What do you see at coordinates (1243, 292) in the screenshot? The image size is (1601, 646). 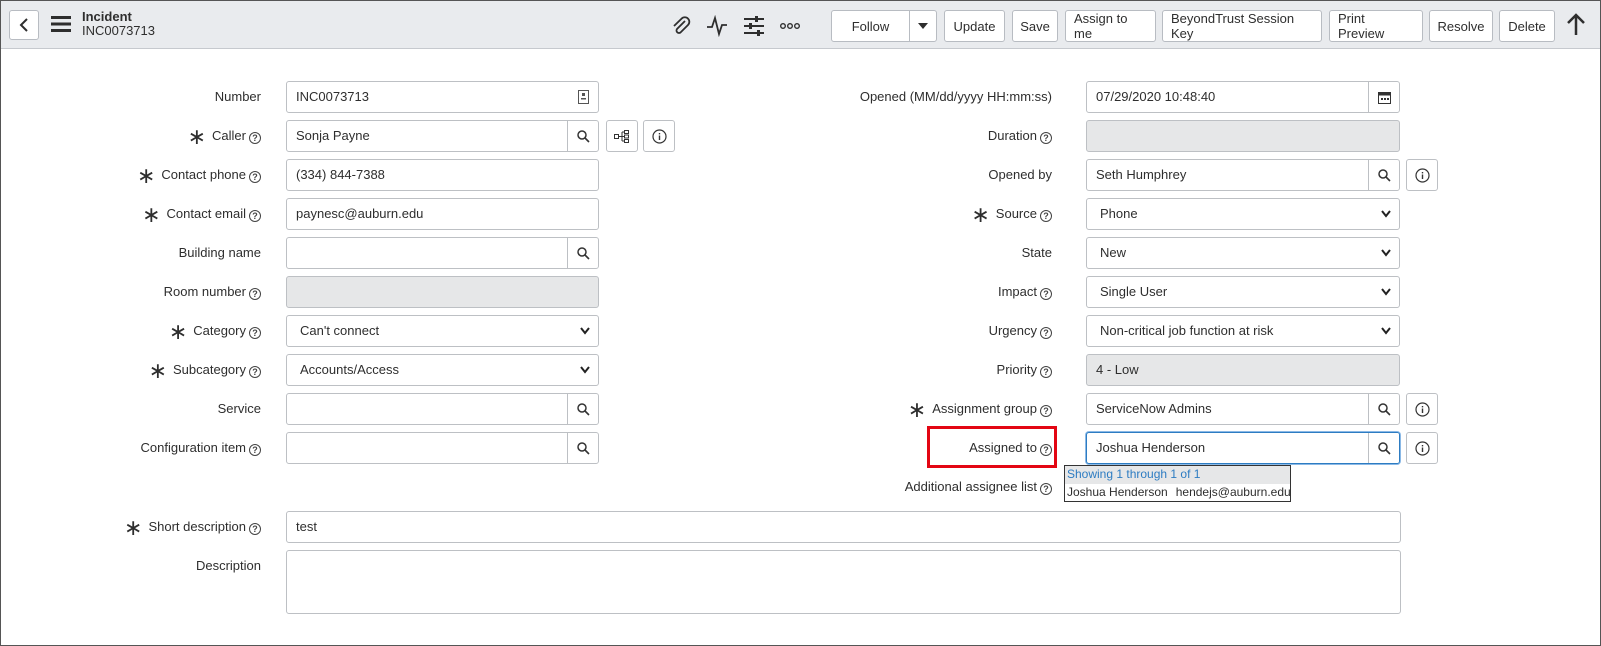 I see `impact-select: Single User` at bounding box center [1243, 292].